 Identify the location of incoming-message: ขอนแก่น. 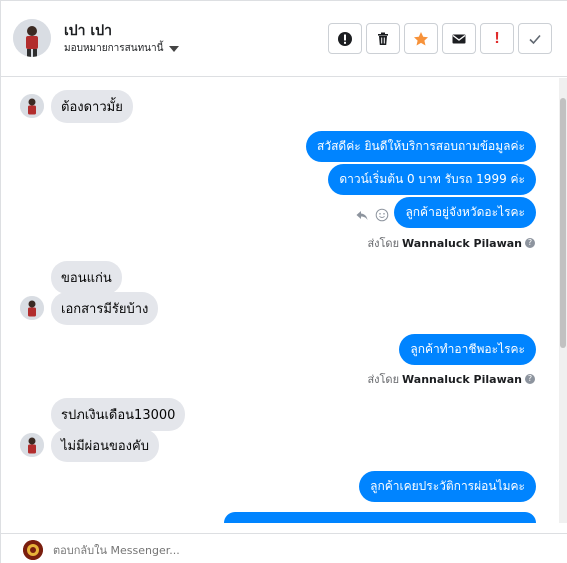
(86, 277).